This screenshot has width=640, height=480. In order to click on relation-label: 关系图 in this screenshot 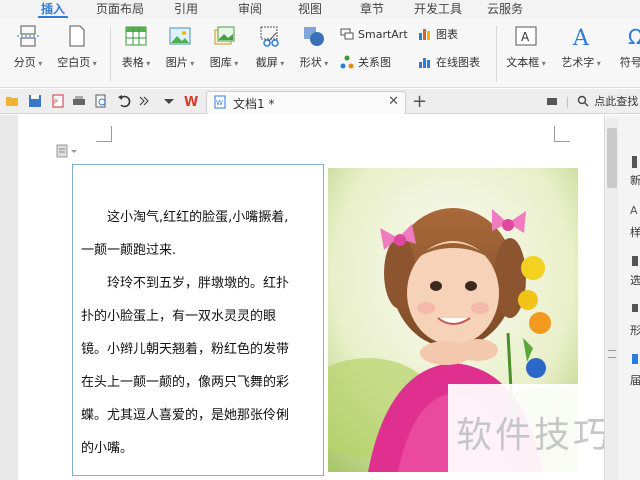, I will do `click(374, 62)`.